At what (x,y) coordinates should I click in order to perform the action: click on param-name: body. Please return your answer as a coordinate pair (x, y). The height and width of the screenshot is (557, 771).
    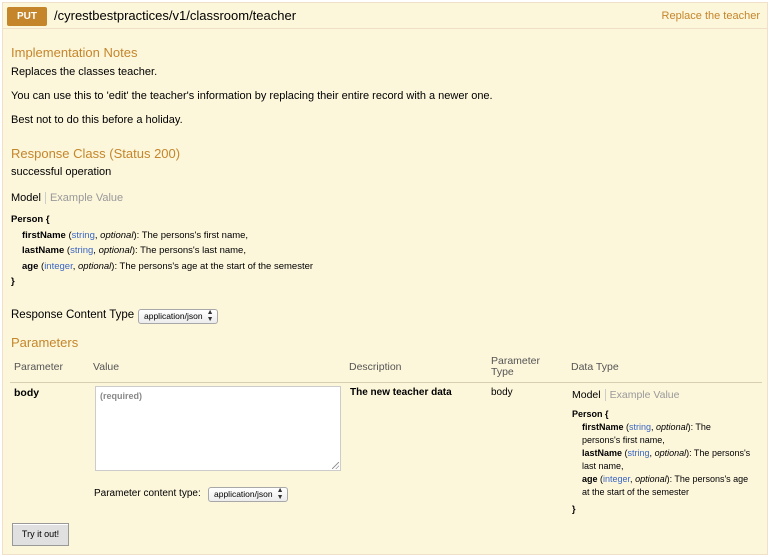
    Looking at the image, I should click on (27, 393).